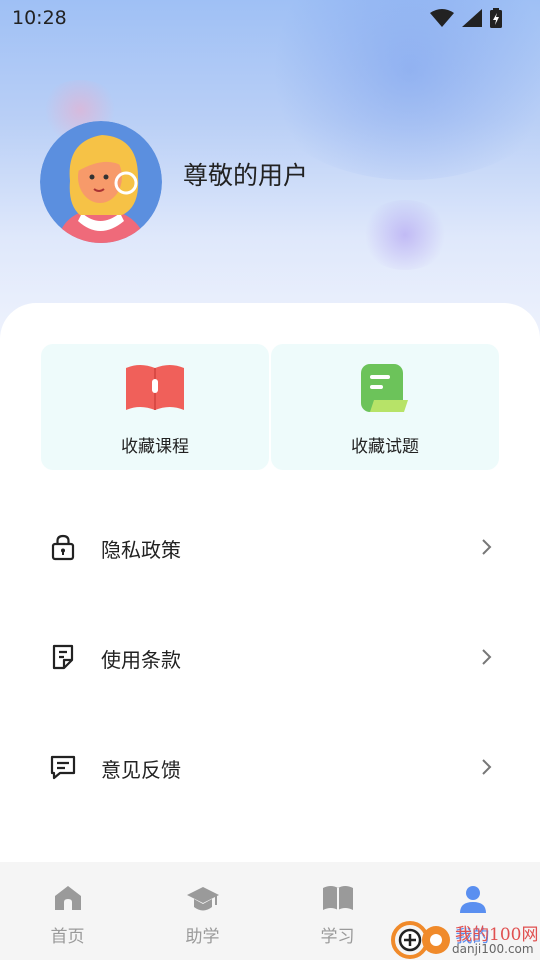  I want to click on nav-label: 首页, so click(67, 937).